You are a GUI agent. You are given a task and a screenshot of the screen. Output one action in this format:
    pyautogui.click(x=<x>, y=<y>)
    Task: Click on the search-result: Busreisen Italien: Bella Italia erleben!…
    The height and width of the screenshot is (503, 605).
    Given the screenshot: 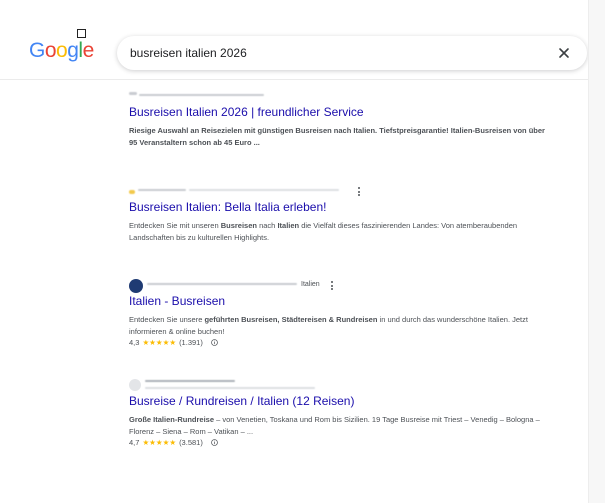 What is the action you would take?
    pyautogui.click(x=339, y=213)
    